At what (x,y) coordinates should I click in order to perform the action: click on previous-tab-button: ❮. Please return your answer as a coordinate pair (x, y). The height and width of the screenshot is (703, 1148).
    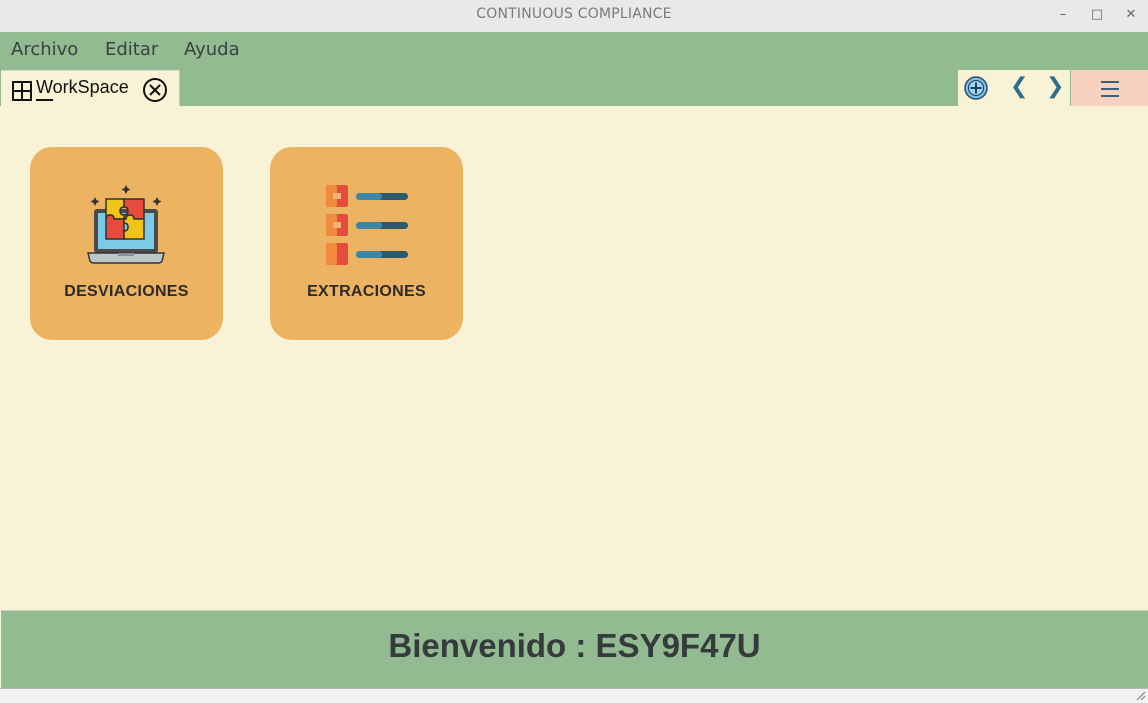
    Looking at the image, I should click on (1019, 86).